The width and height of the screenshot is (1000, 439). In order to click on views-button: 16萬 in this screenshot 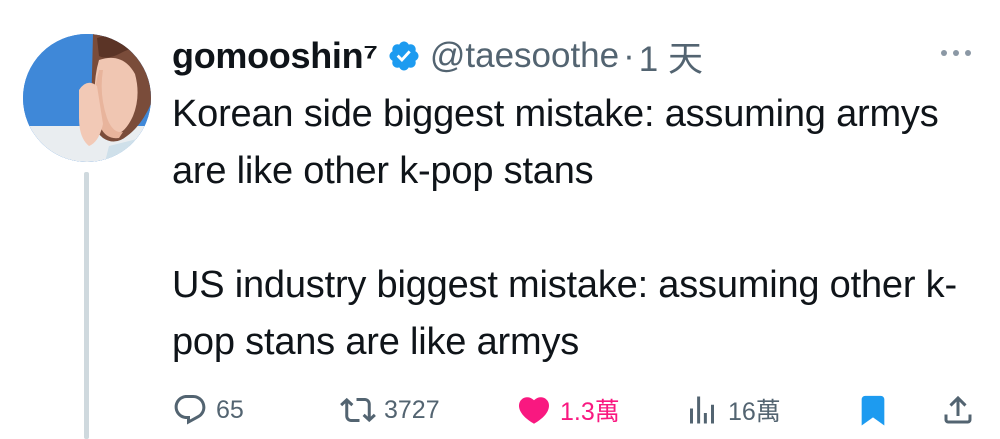, I will do `click(732, 410)`.